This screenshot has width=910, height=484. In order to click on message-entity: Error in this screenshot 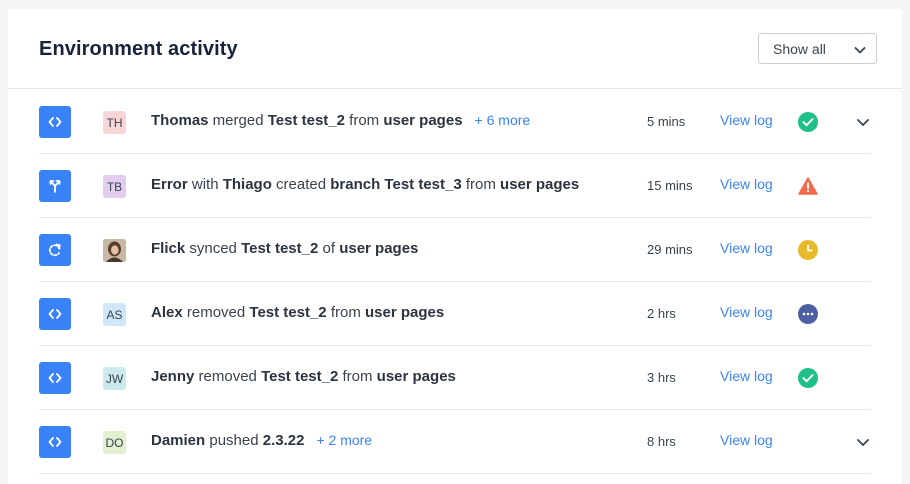, I will do `click(169, 184)`.